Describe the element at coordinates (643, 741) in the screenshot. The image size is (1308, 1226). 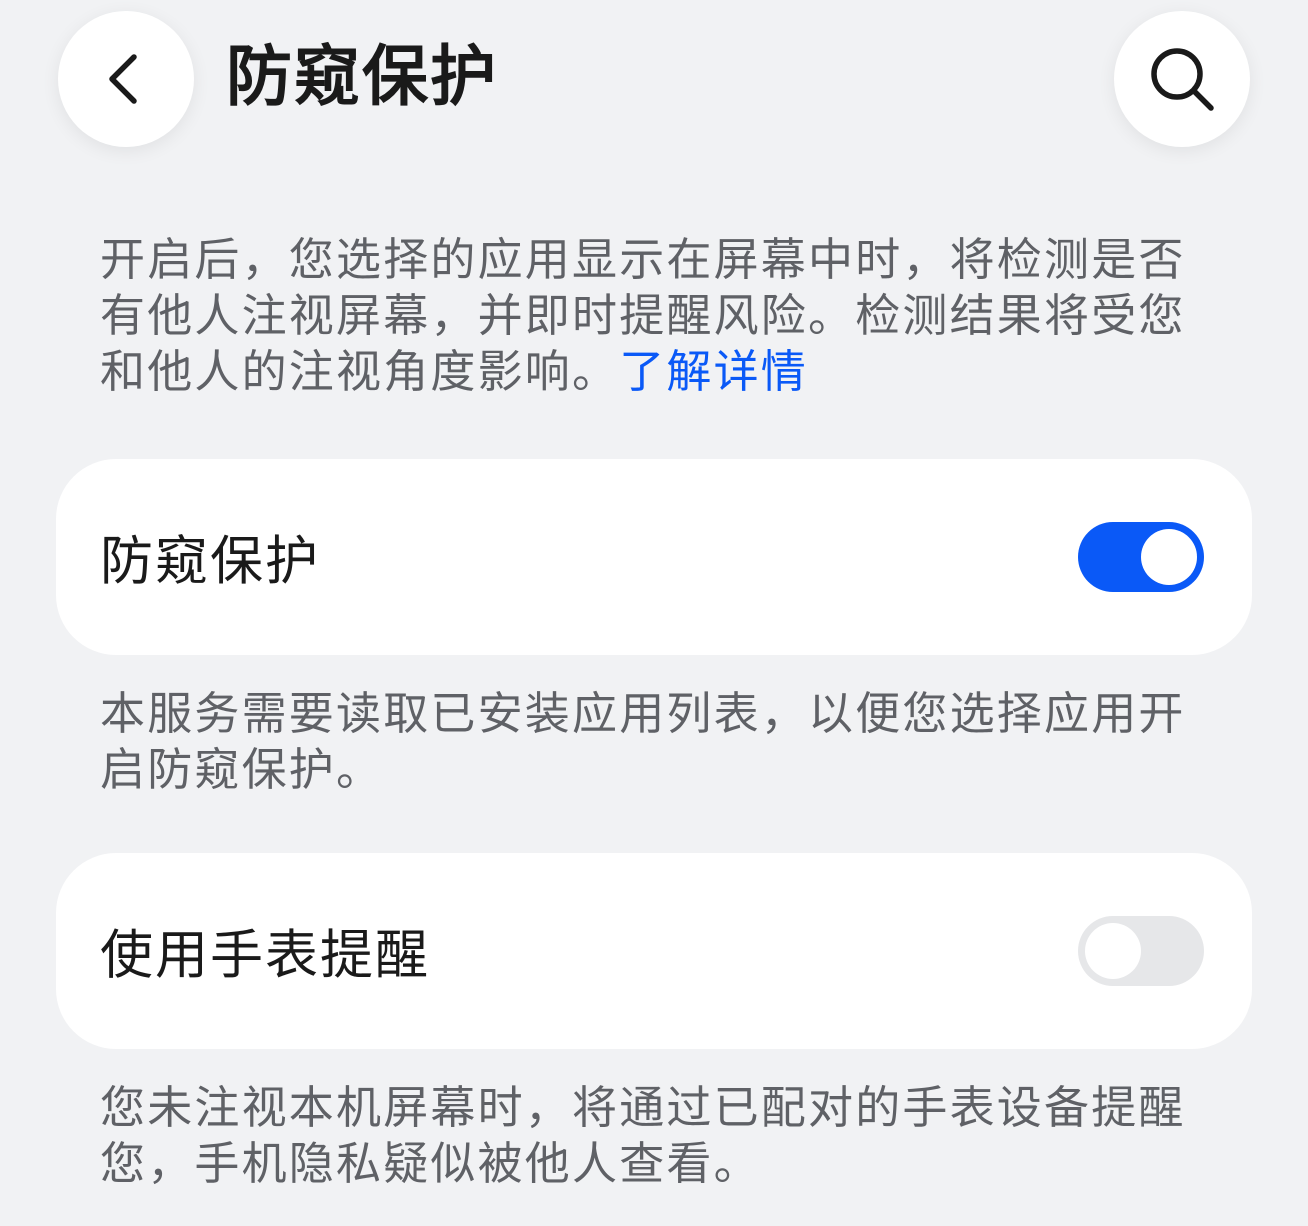
I see `privacy-protection-description: 本服务需要读取已安装应用列表，以便您选择应用开启防窥保护。` at that location.